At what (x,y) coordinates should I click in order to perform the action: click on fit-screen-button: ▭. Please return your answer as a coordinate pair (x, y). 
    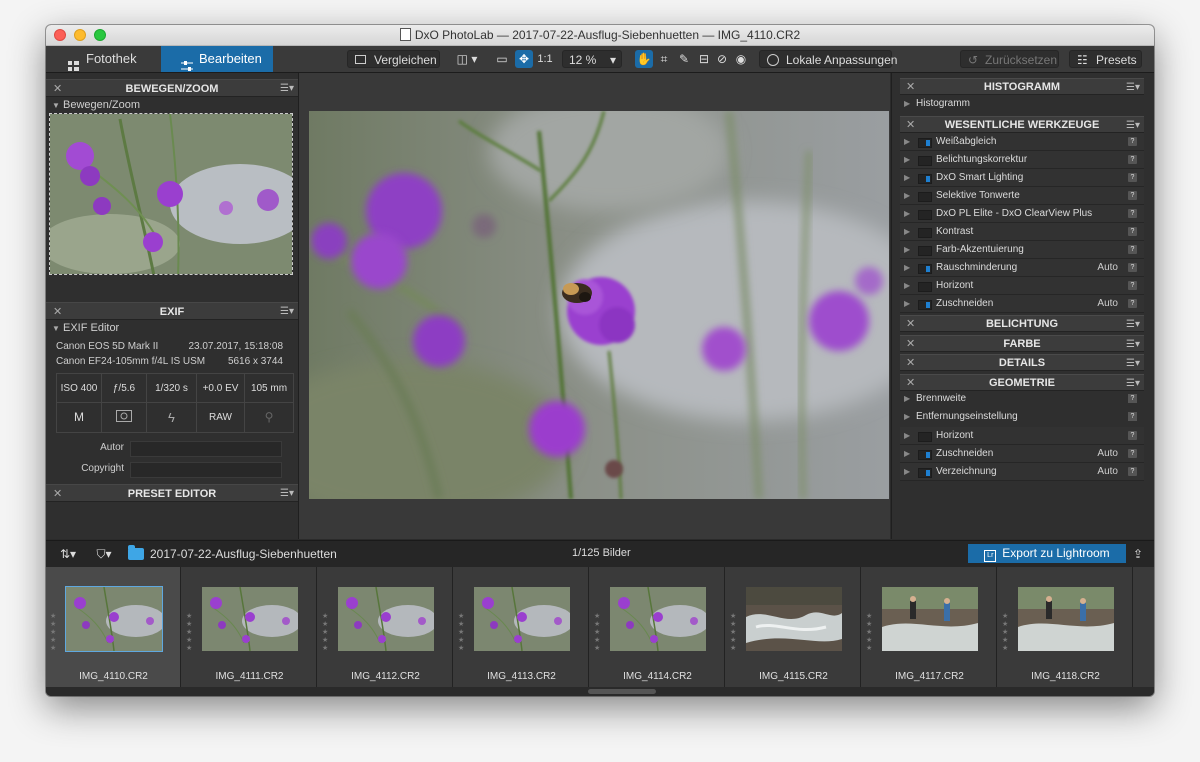
    Looking at the image, I should click on (502, 59).